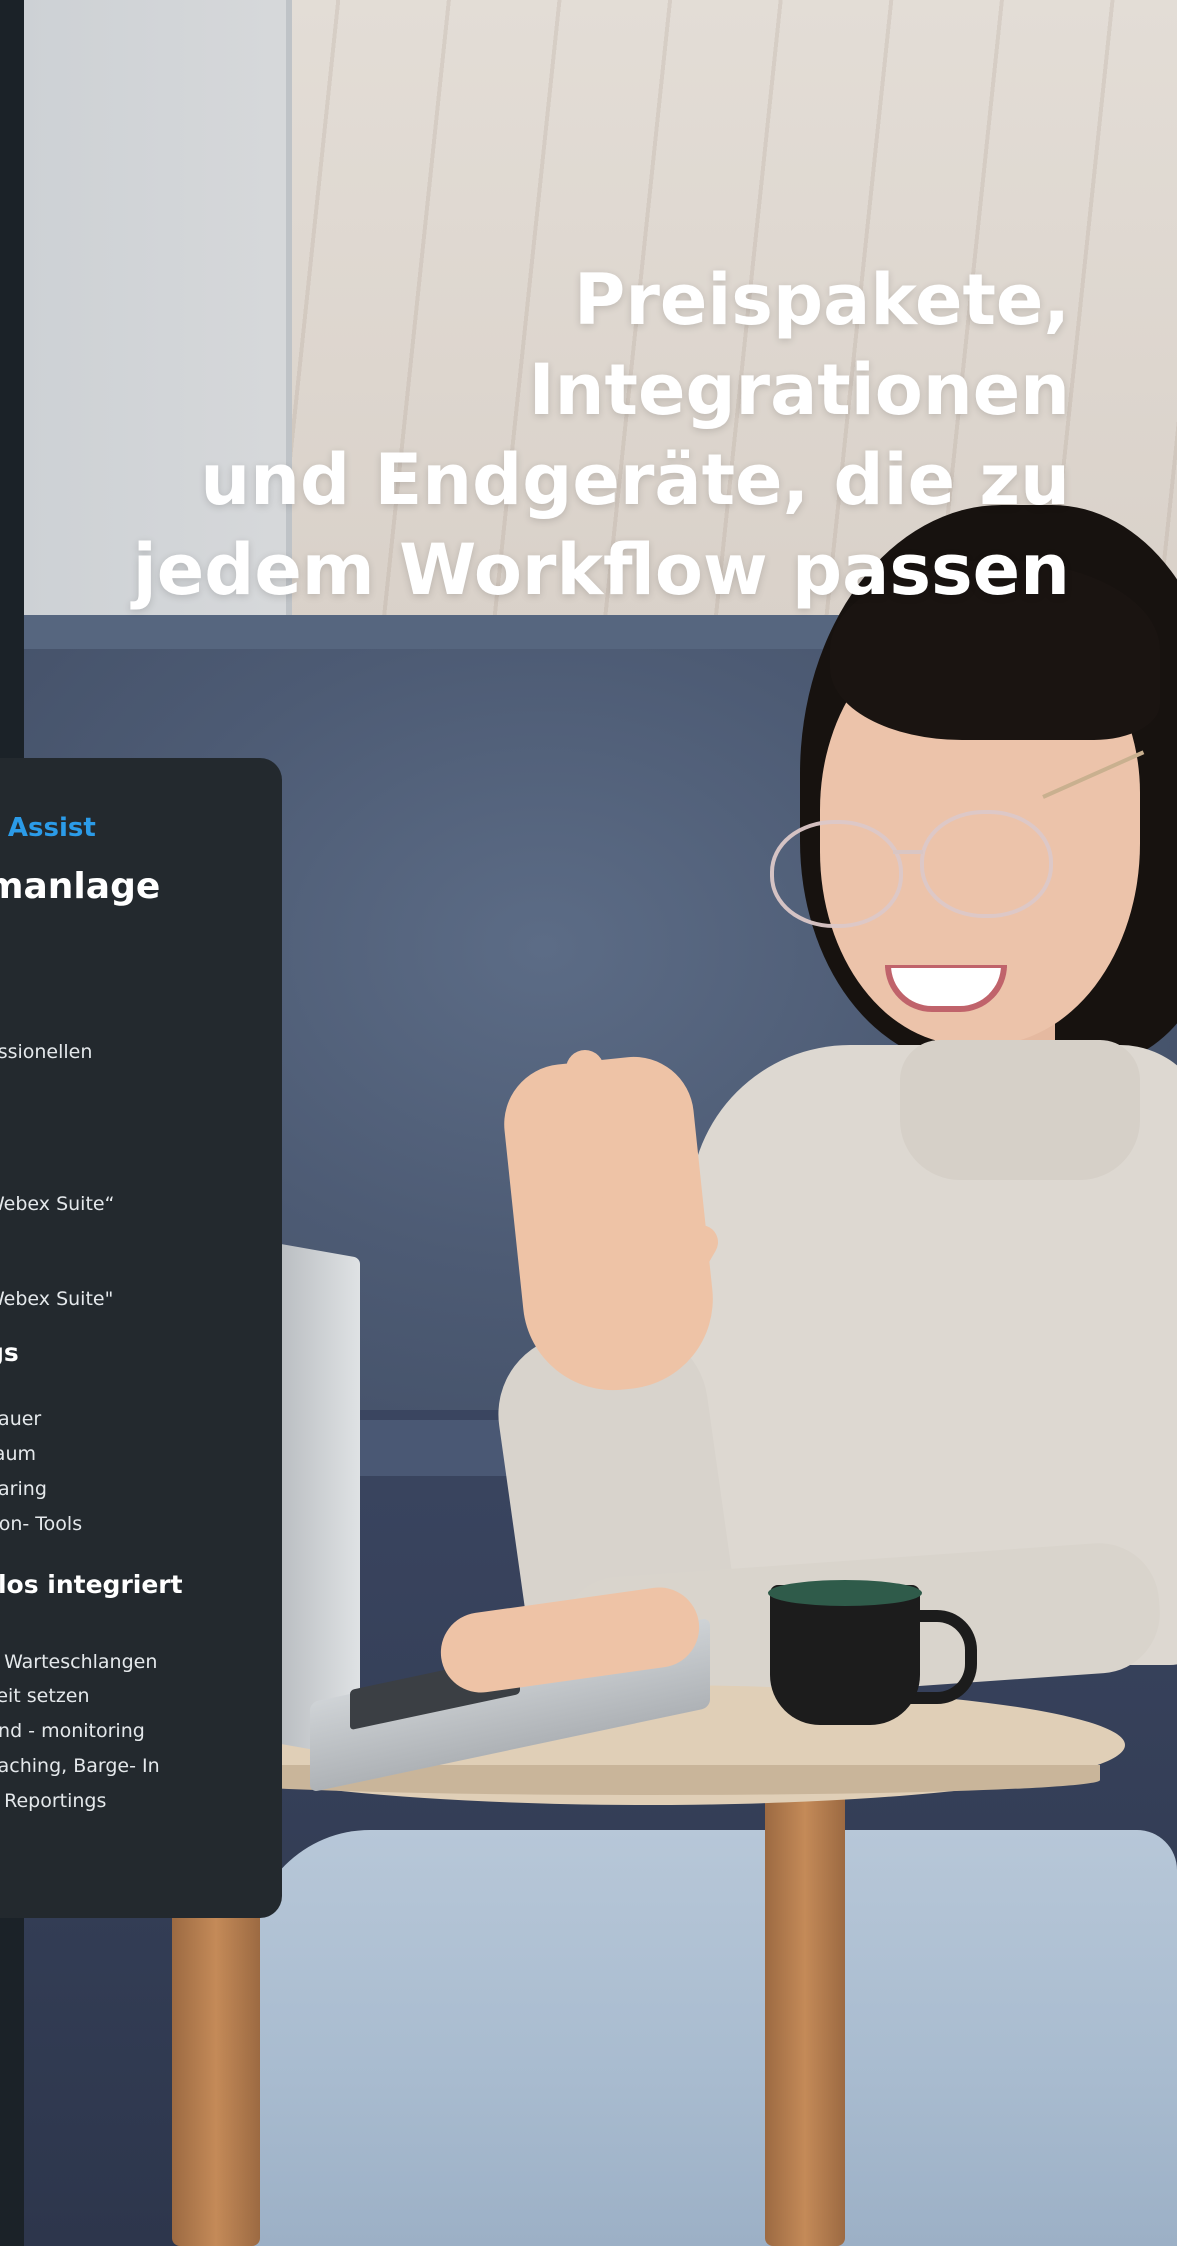 Image resolution: width=1177 pixels, height=2246 pixels. What do you see at coordinates (80, 886) in the screenshot?
I see `card-title: manlage` at bounding box center [80, 886].